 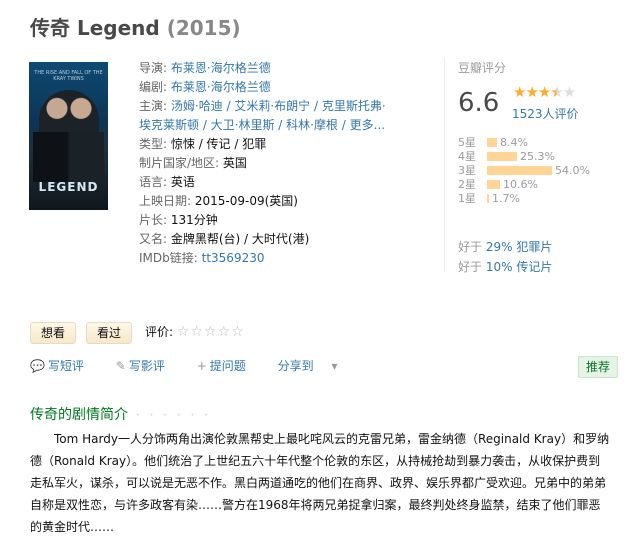 I want to click on cast-link-line1: 汤姆·哈迪 / 艾米莉·布朗宁 / 克里斯托弗·, so click(x=278, y=106).